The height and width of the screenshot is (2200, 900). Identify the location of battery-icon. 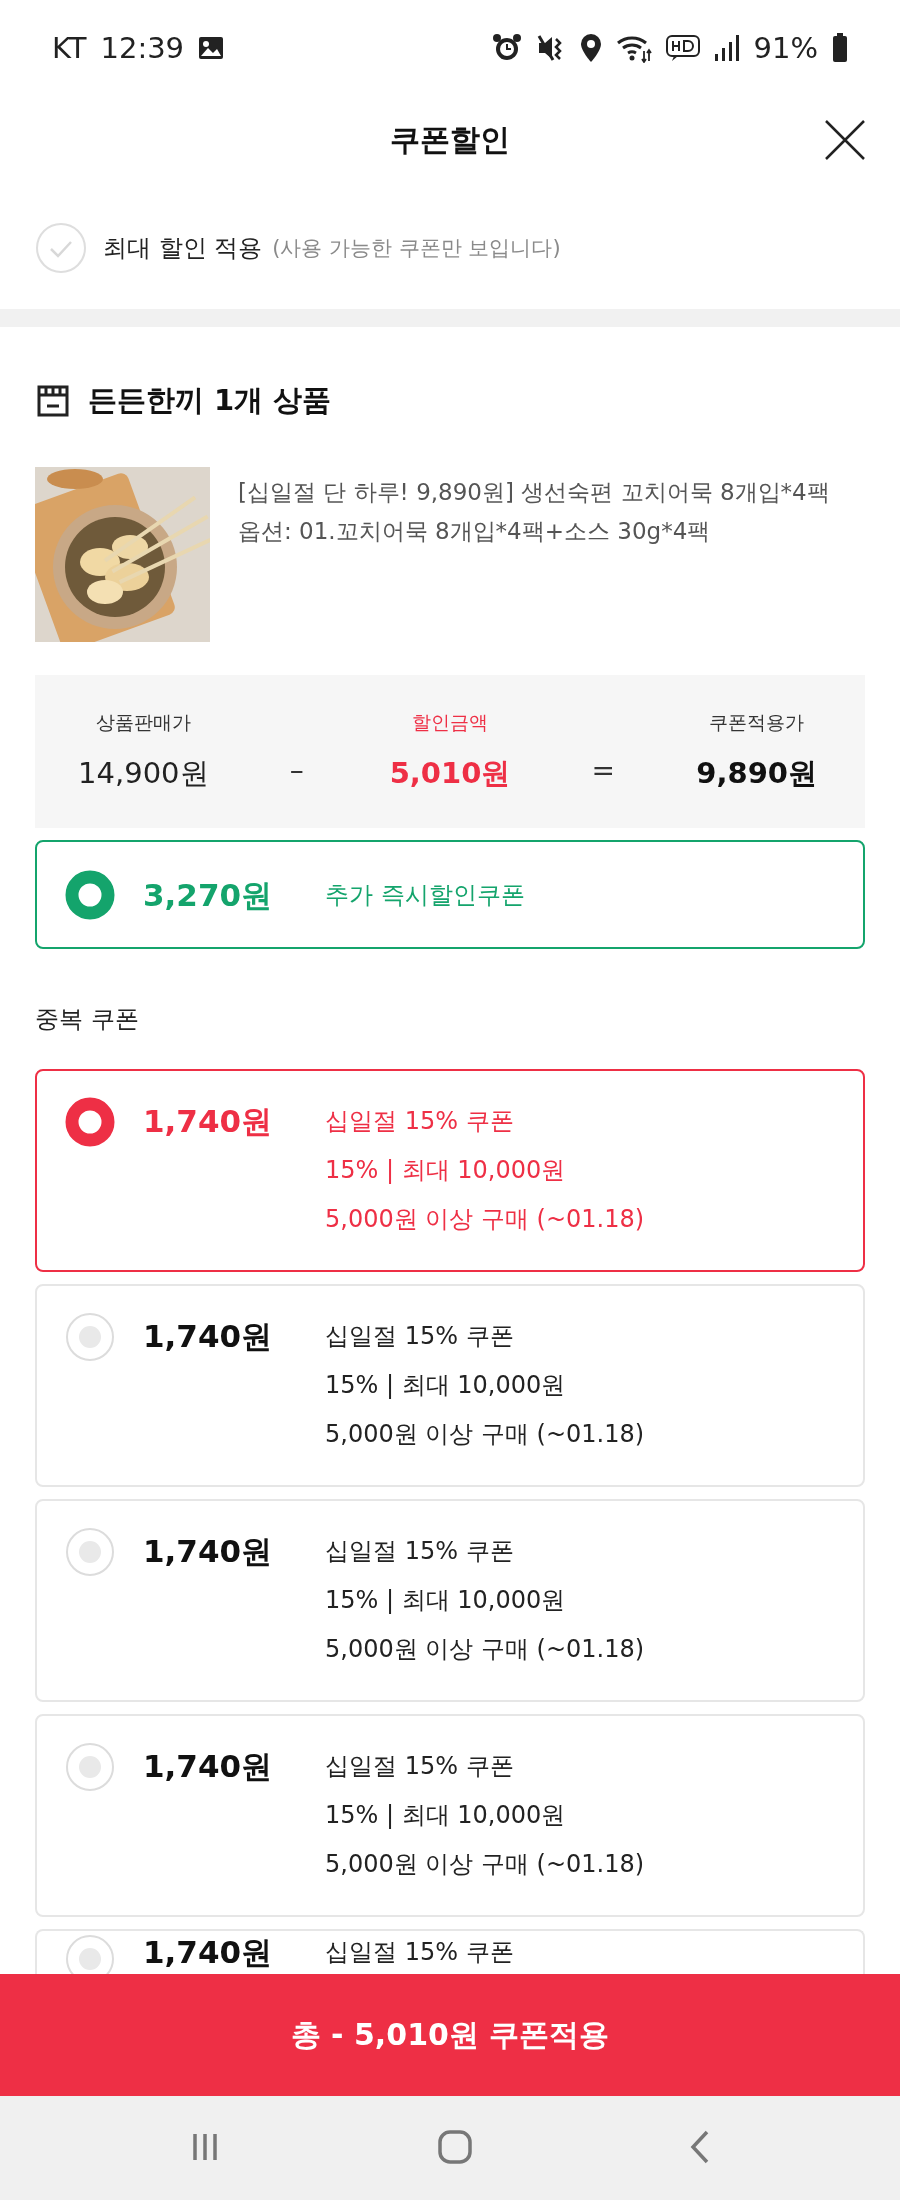
(840, 47).